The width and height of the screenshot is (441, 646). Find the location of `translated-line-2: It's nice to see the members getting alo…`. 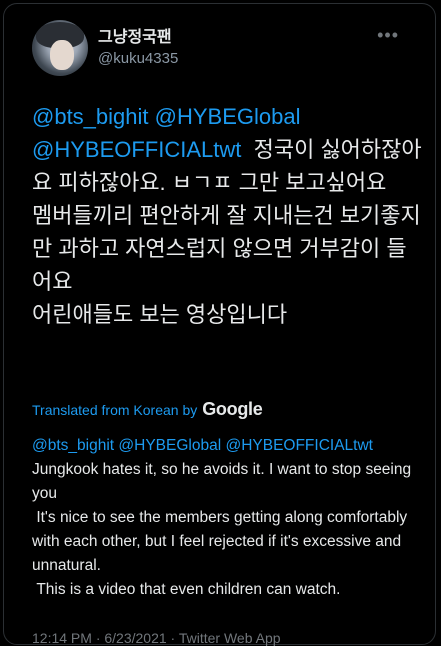

translated-line-2: It's nice to see the members getting alo… is located at coordinates (222, 541).